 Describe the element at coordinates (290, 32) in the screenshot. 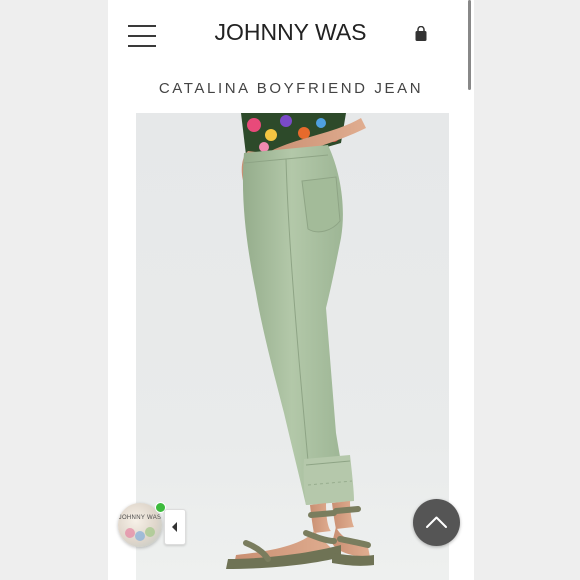

I see `brand-logo: JOHNNY WAS` at that location.